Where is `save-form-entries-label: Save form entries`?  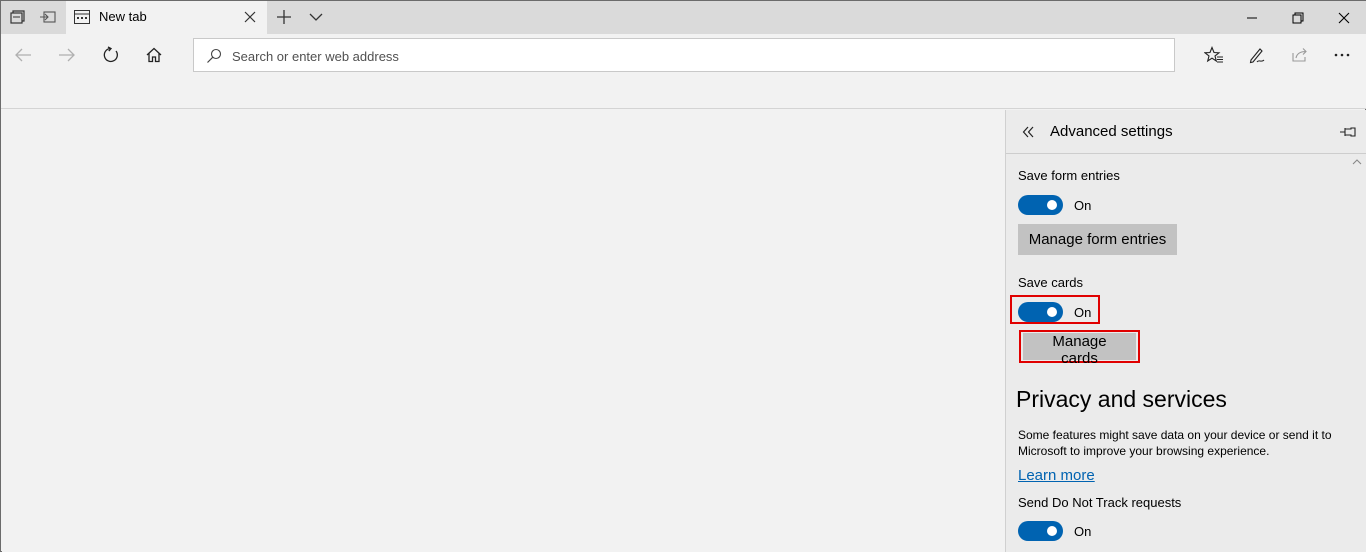 save-form-entries-label: Save form entries is located at coordinates (1069, 175).